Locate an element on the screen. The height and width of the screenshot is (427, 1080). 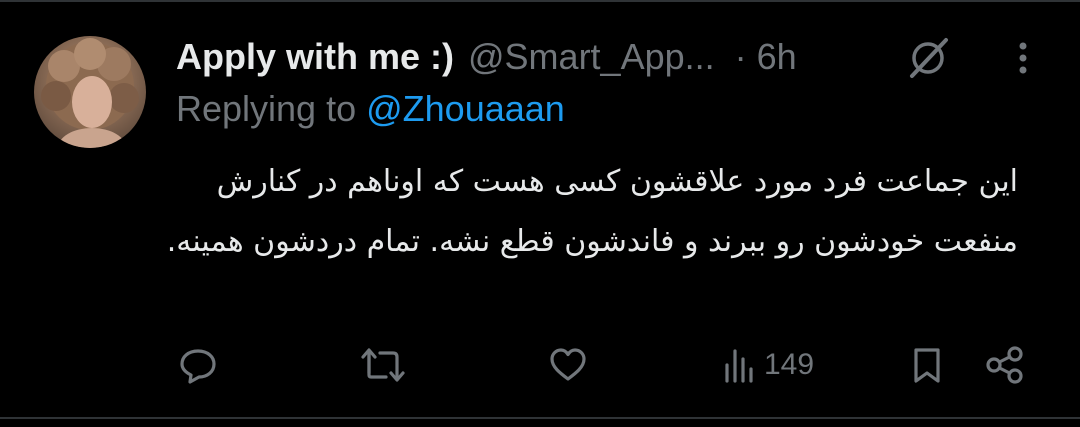
reply-button is located at coordinates (198, 365).